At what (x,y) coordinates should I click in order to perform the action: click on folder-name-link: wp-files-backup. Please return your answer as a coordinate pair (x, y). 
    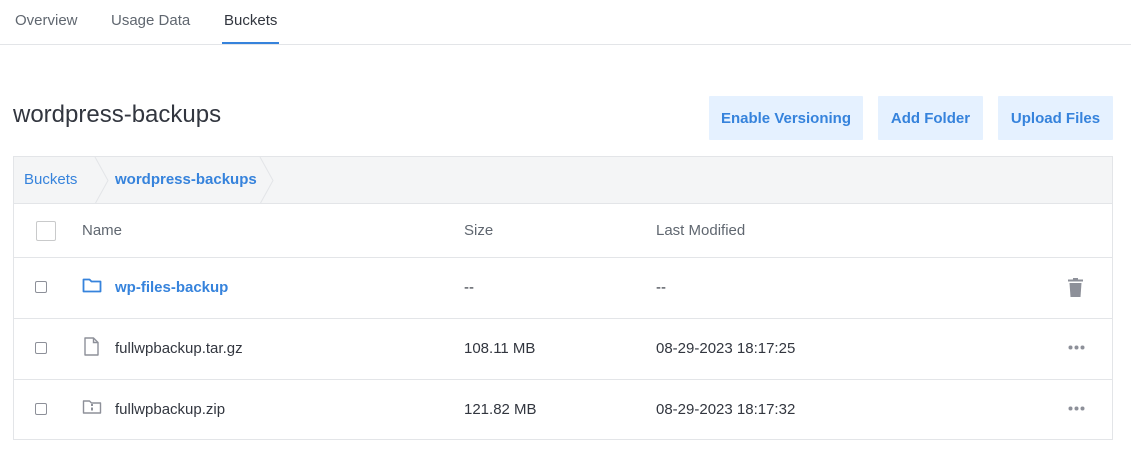
    Looking at the image, I should click on (171, 287).